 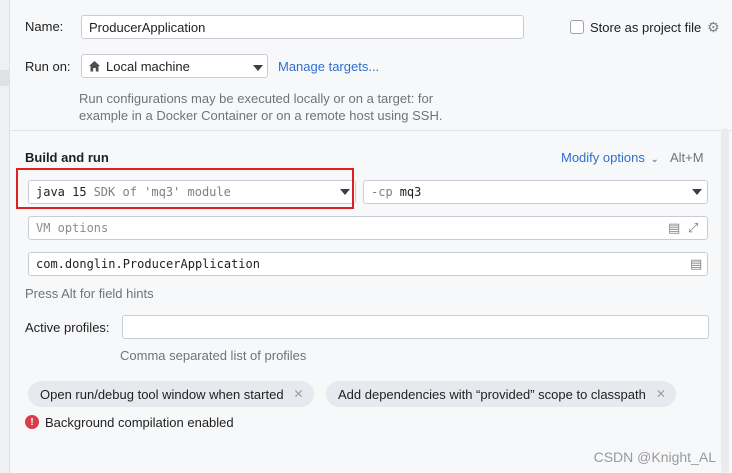 What do you see at coordinates (687, 157) in the screenshot?
I see `modify-options-shortcut: Alt+M` at bounding box center [687, 157].